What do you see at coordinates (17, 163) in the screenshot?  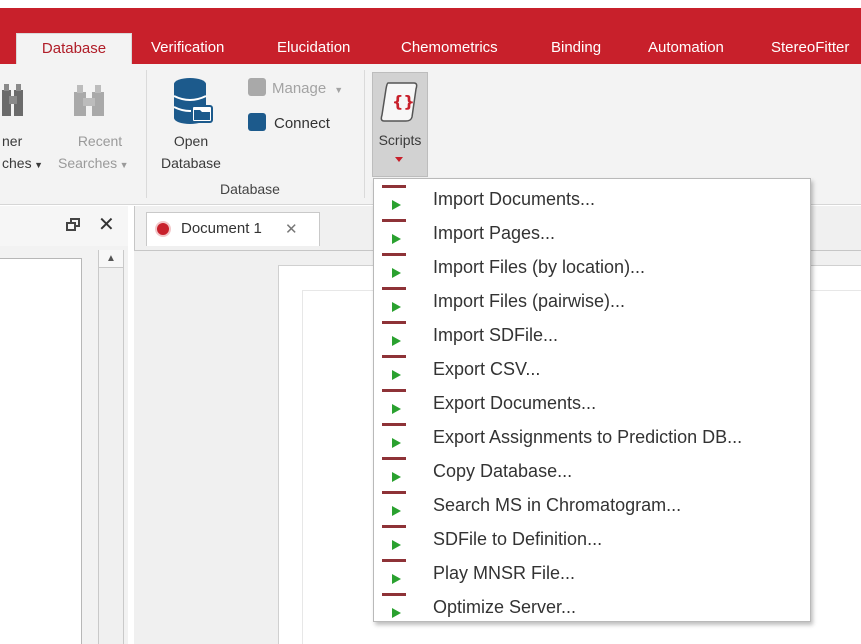 I see `other-searches-text: ches` at bounding box center [17, 163].